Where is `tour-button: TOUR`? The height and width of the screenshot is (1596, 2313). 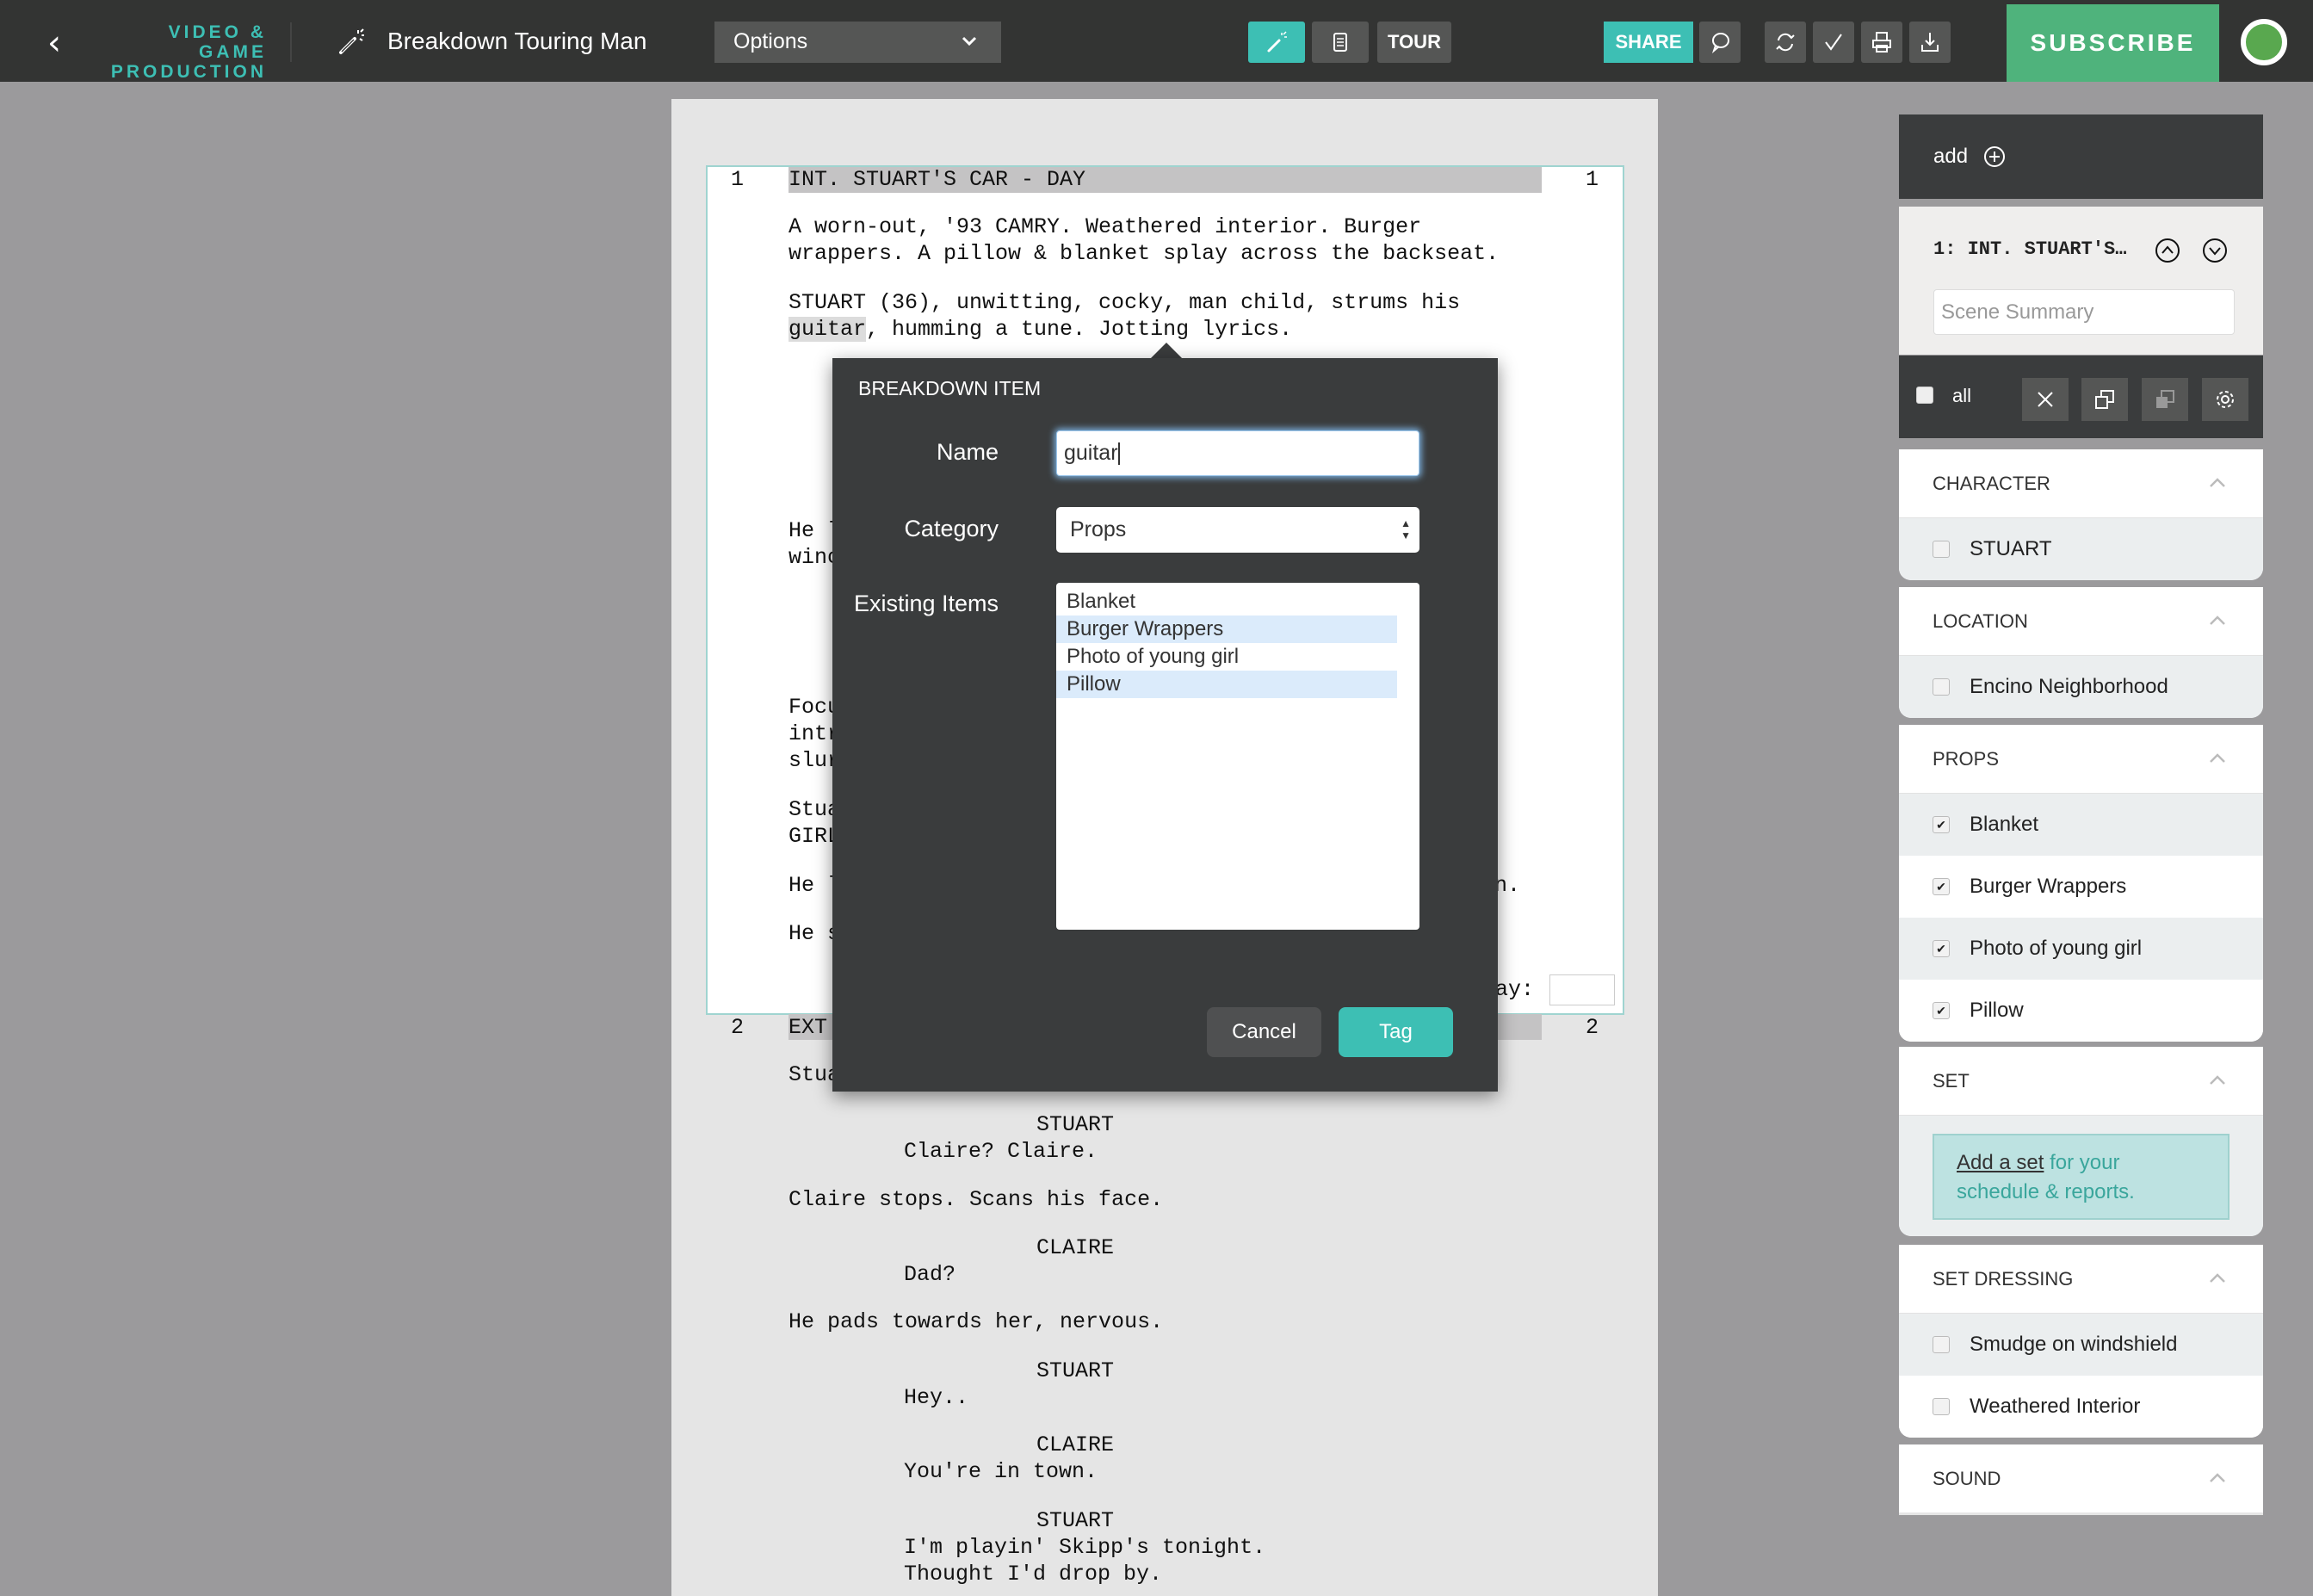 tour-button: TOUR is located at coordinates (1414, 42).